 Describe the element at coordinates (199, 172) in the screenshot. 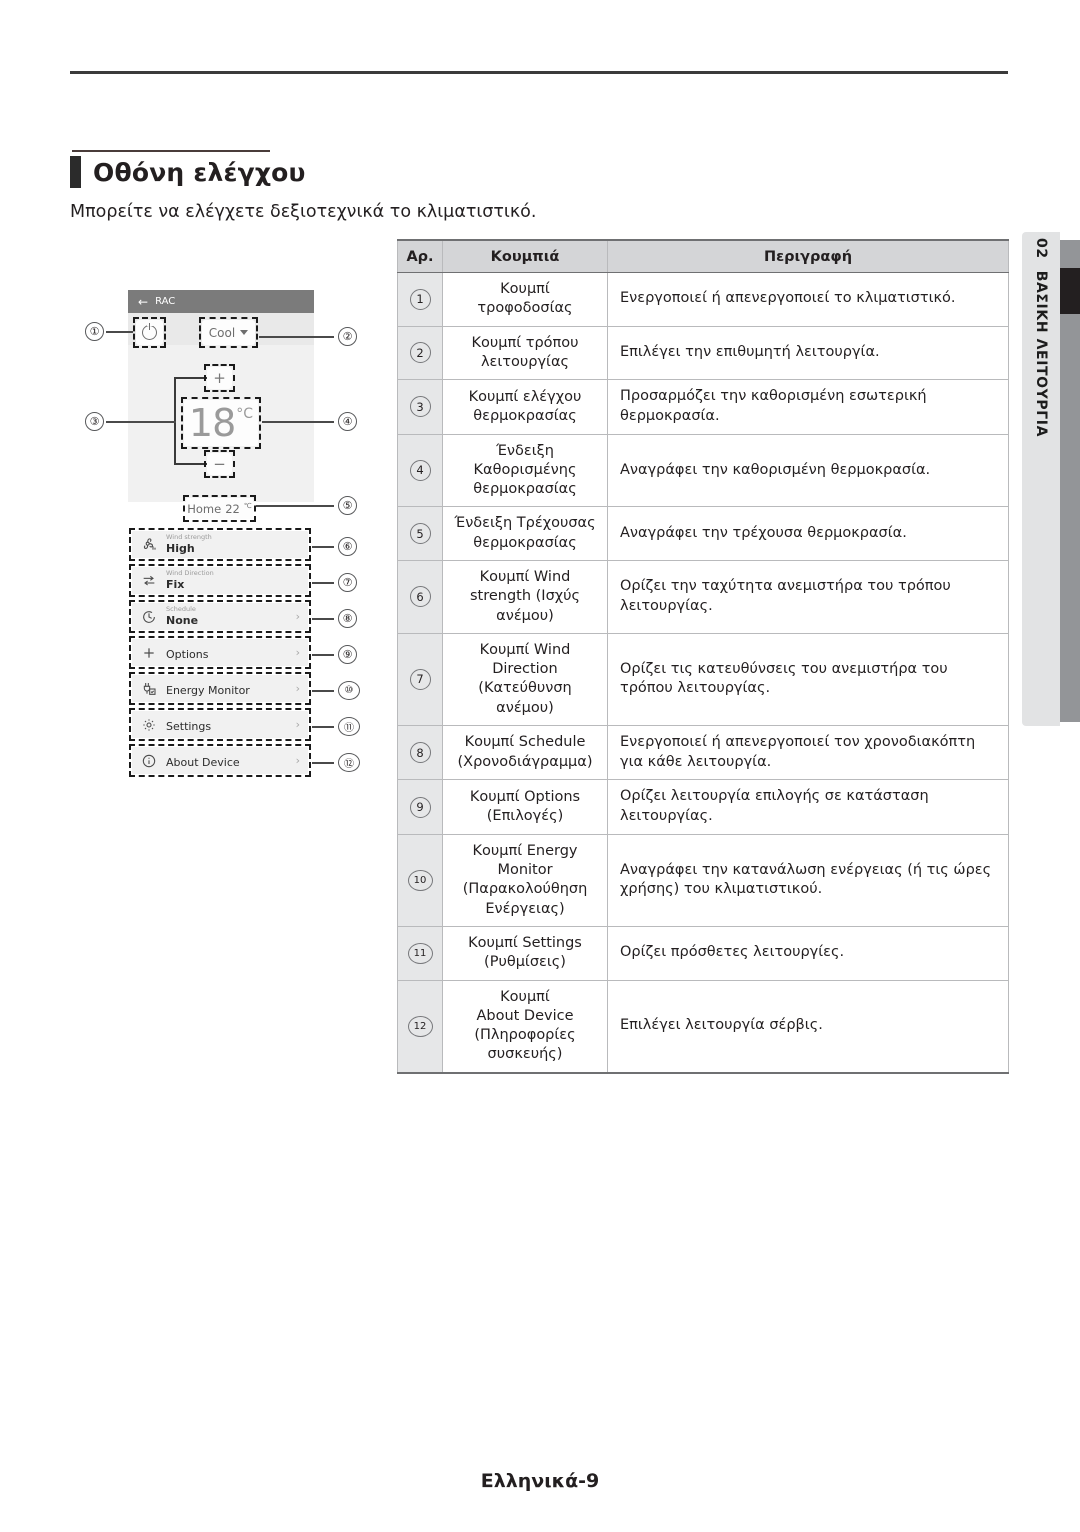

I see `page-title: Οθόνη ελέγχου` at that location.